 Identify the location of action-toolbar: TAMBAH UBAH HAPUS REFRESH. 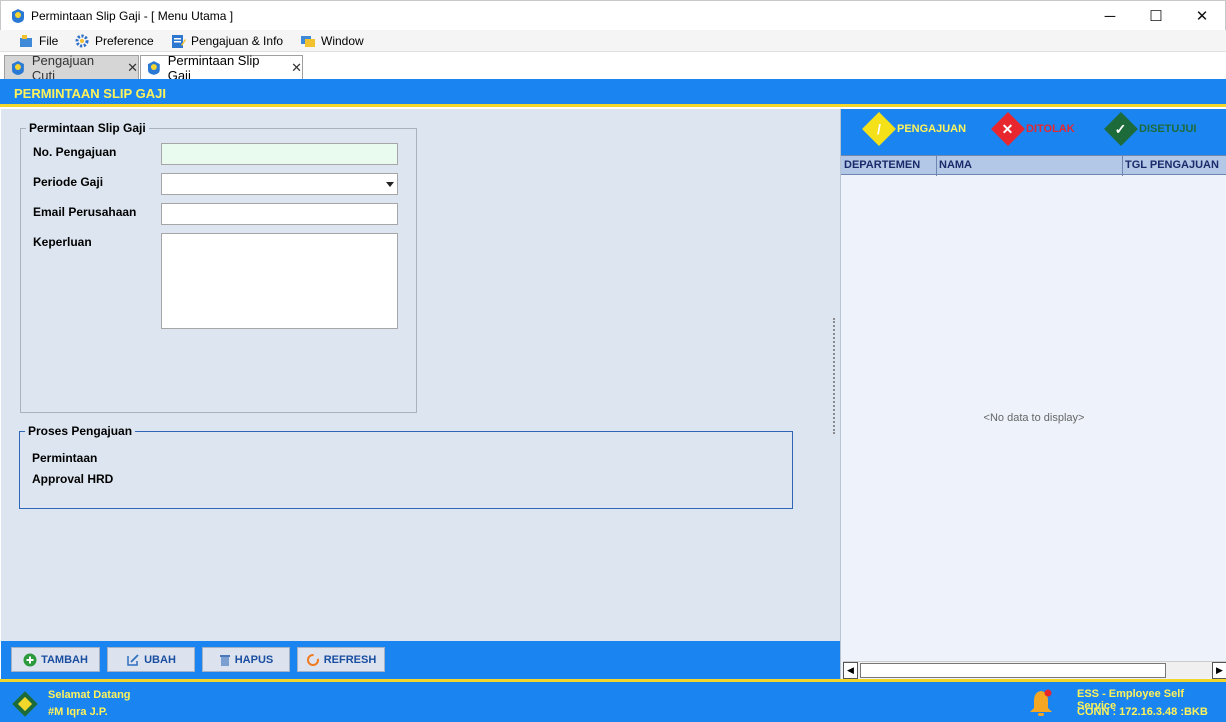
(420, 660).